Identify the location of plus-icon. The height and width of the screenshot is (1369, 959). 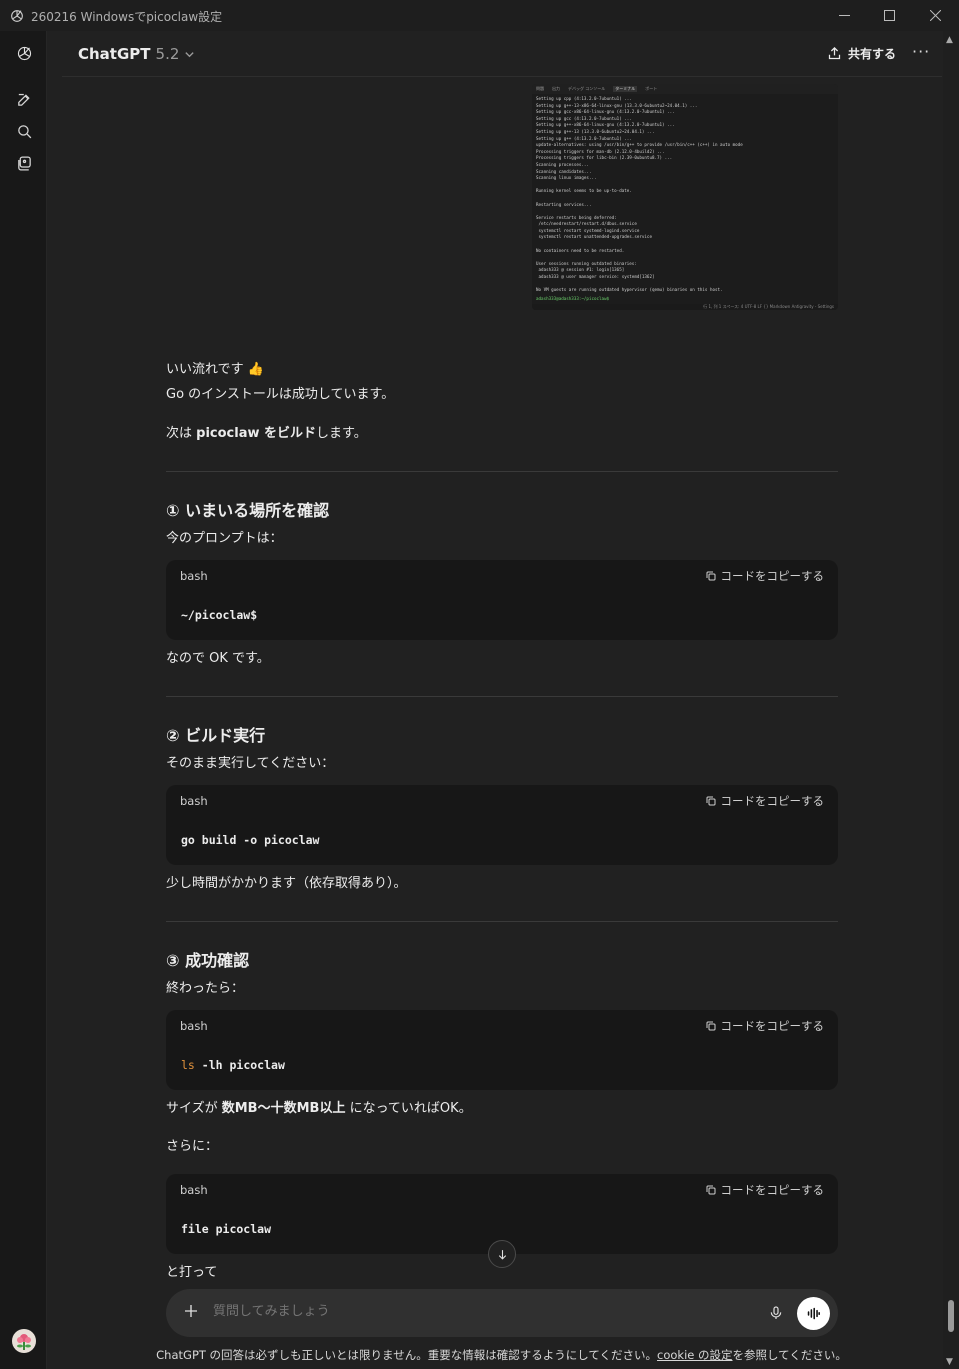
(191, 1311).